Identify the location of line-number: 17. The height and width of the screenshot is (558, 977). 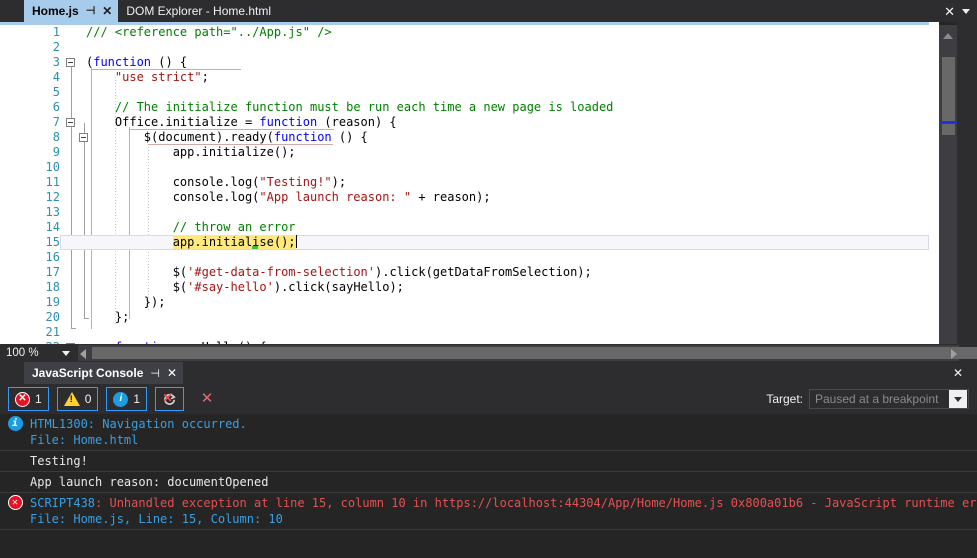
(52, 272).